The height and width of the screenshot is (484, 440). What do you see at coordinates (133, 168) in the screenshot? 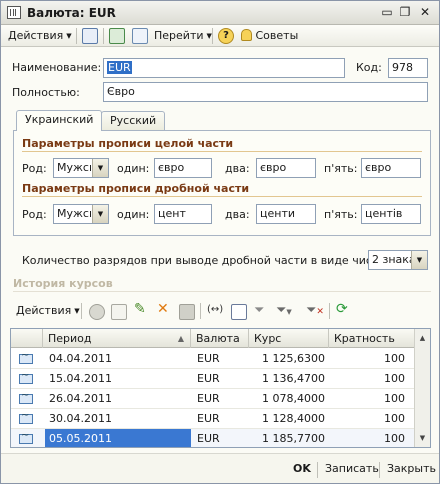
I see `int-one-label: один:` at bounding box center [133, 168].